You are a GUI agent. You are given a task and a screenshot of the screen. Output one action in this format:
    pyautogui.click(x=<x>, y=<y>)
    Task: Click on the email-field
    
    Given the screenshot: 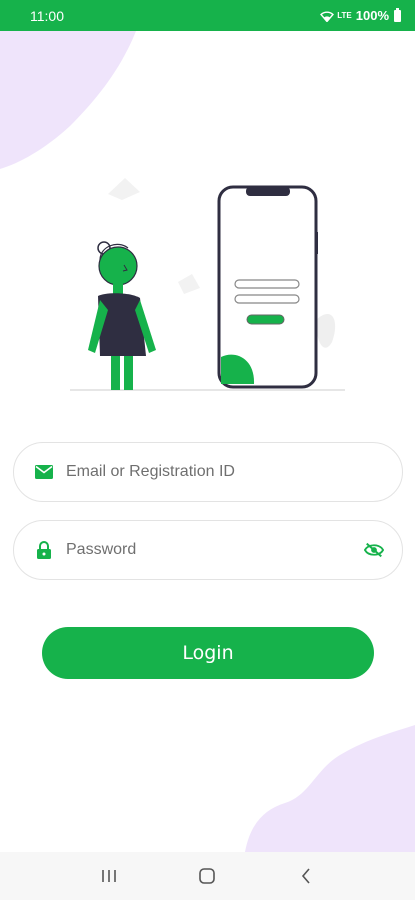 What is the action you would take?
    pyautogui.click(x=208, y=472)
    